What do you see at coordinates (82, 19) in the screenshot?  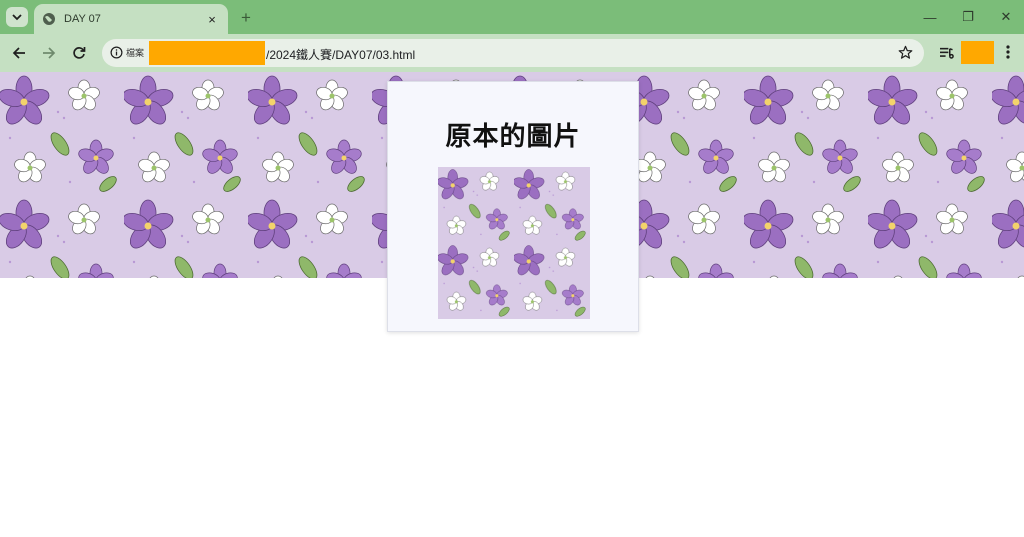 I see `tab-title: DAY 07` at bounding box center [82, 19].